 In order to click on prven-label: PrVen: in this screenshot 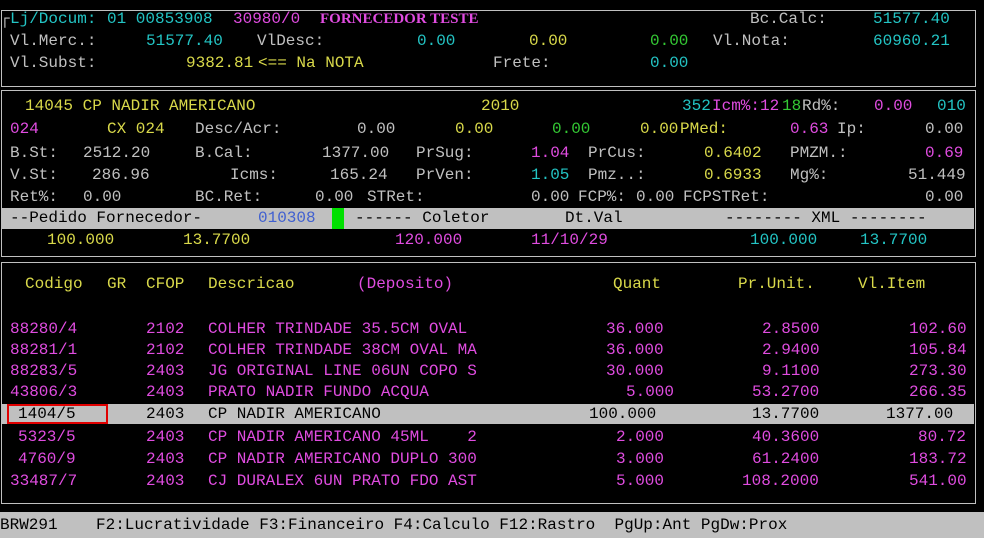, I will do `click(445, 175)`.